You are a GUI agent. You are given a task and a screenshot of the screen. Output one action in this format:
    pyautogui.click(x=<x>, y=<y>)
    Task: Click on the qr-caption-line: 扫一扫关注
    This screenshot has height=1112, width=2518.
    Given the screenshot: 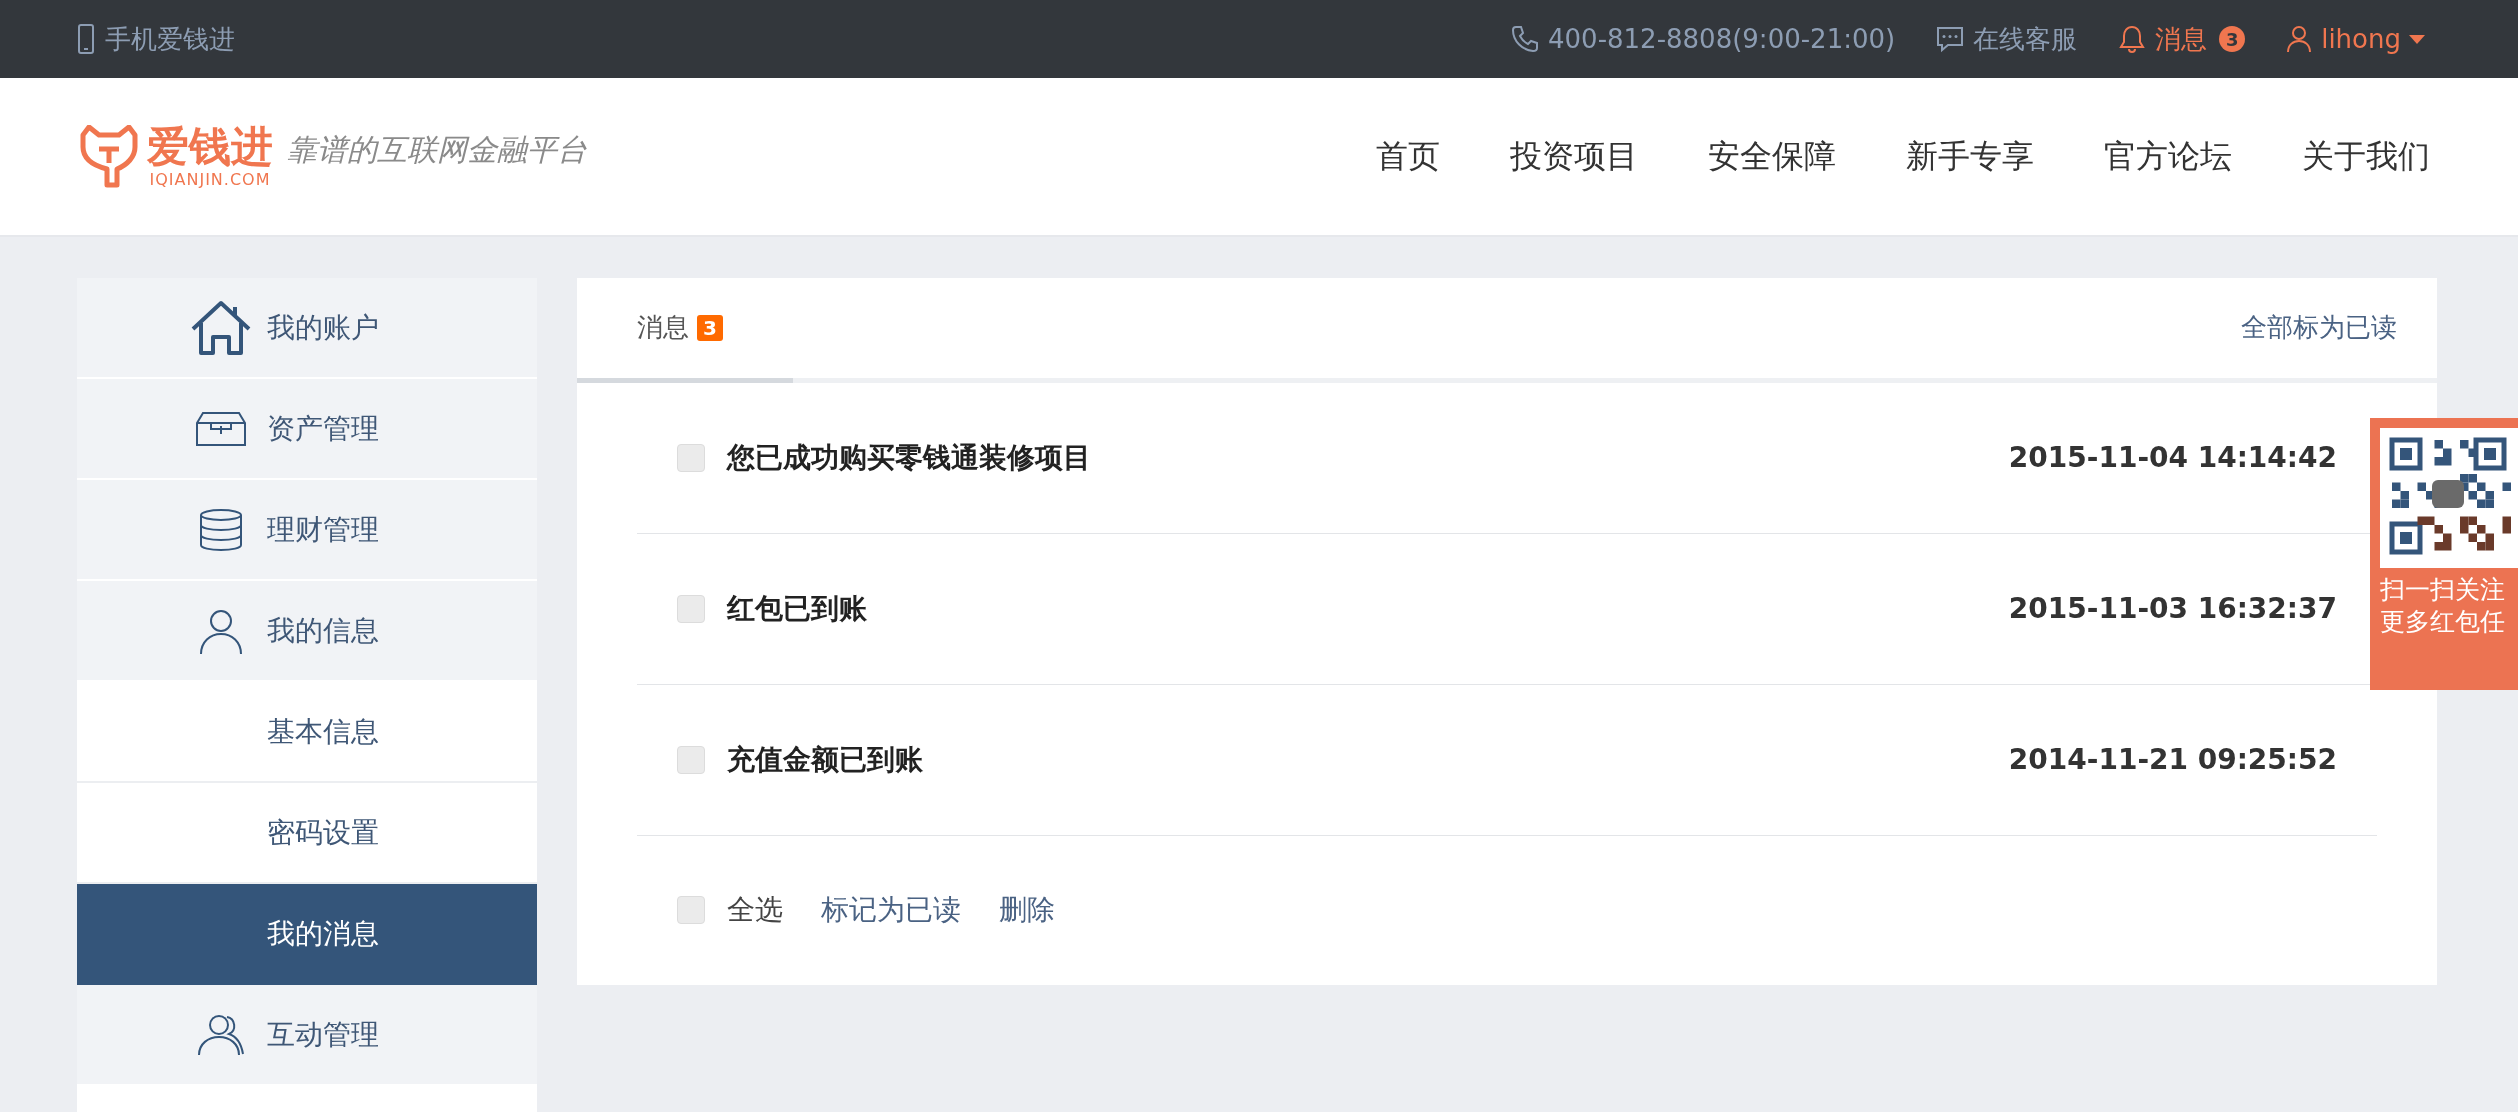 What is the action you would take?
    pyautogui.click(x=2443, y=590)
    